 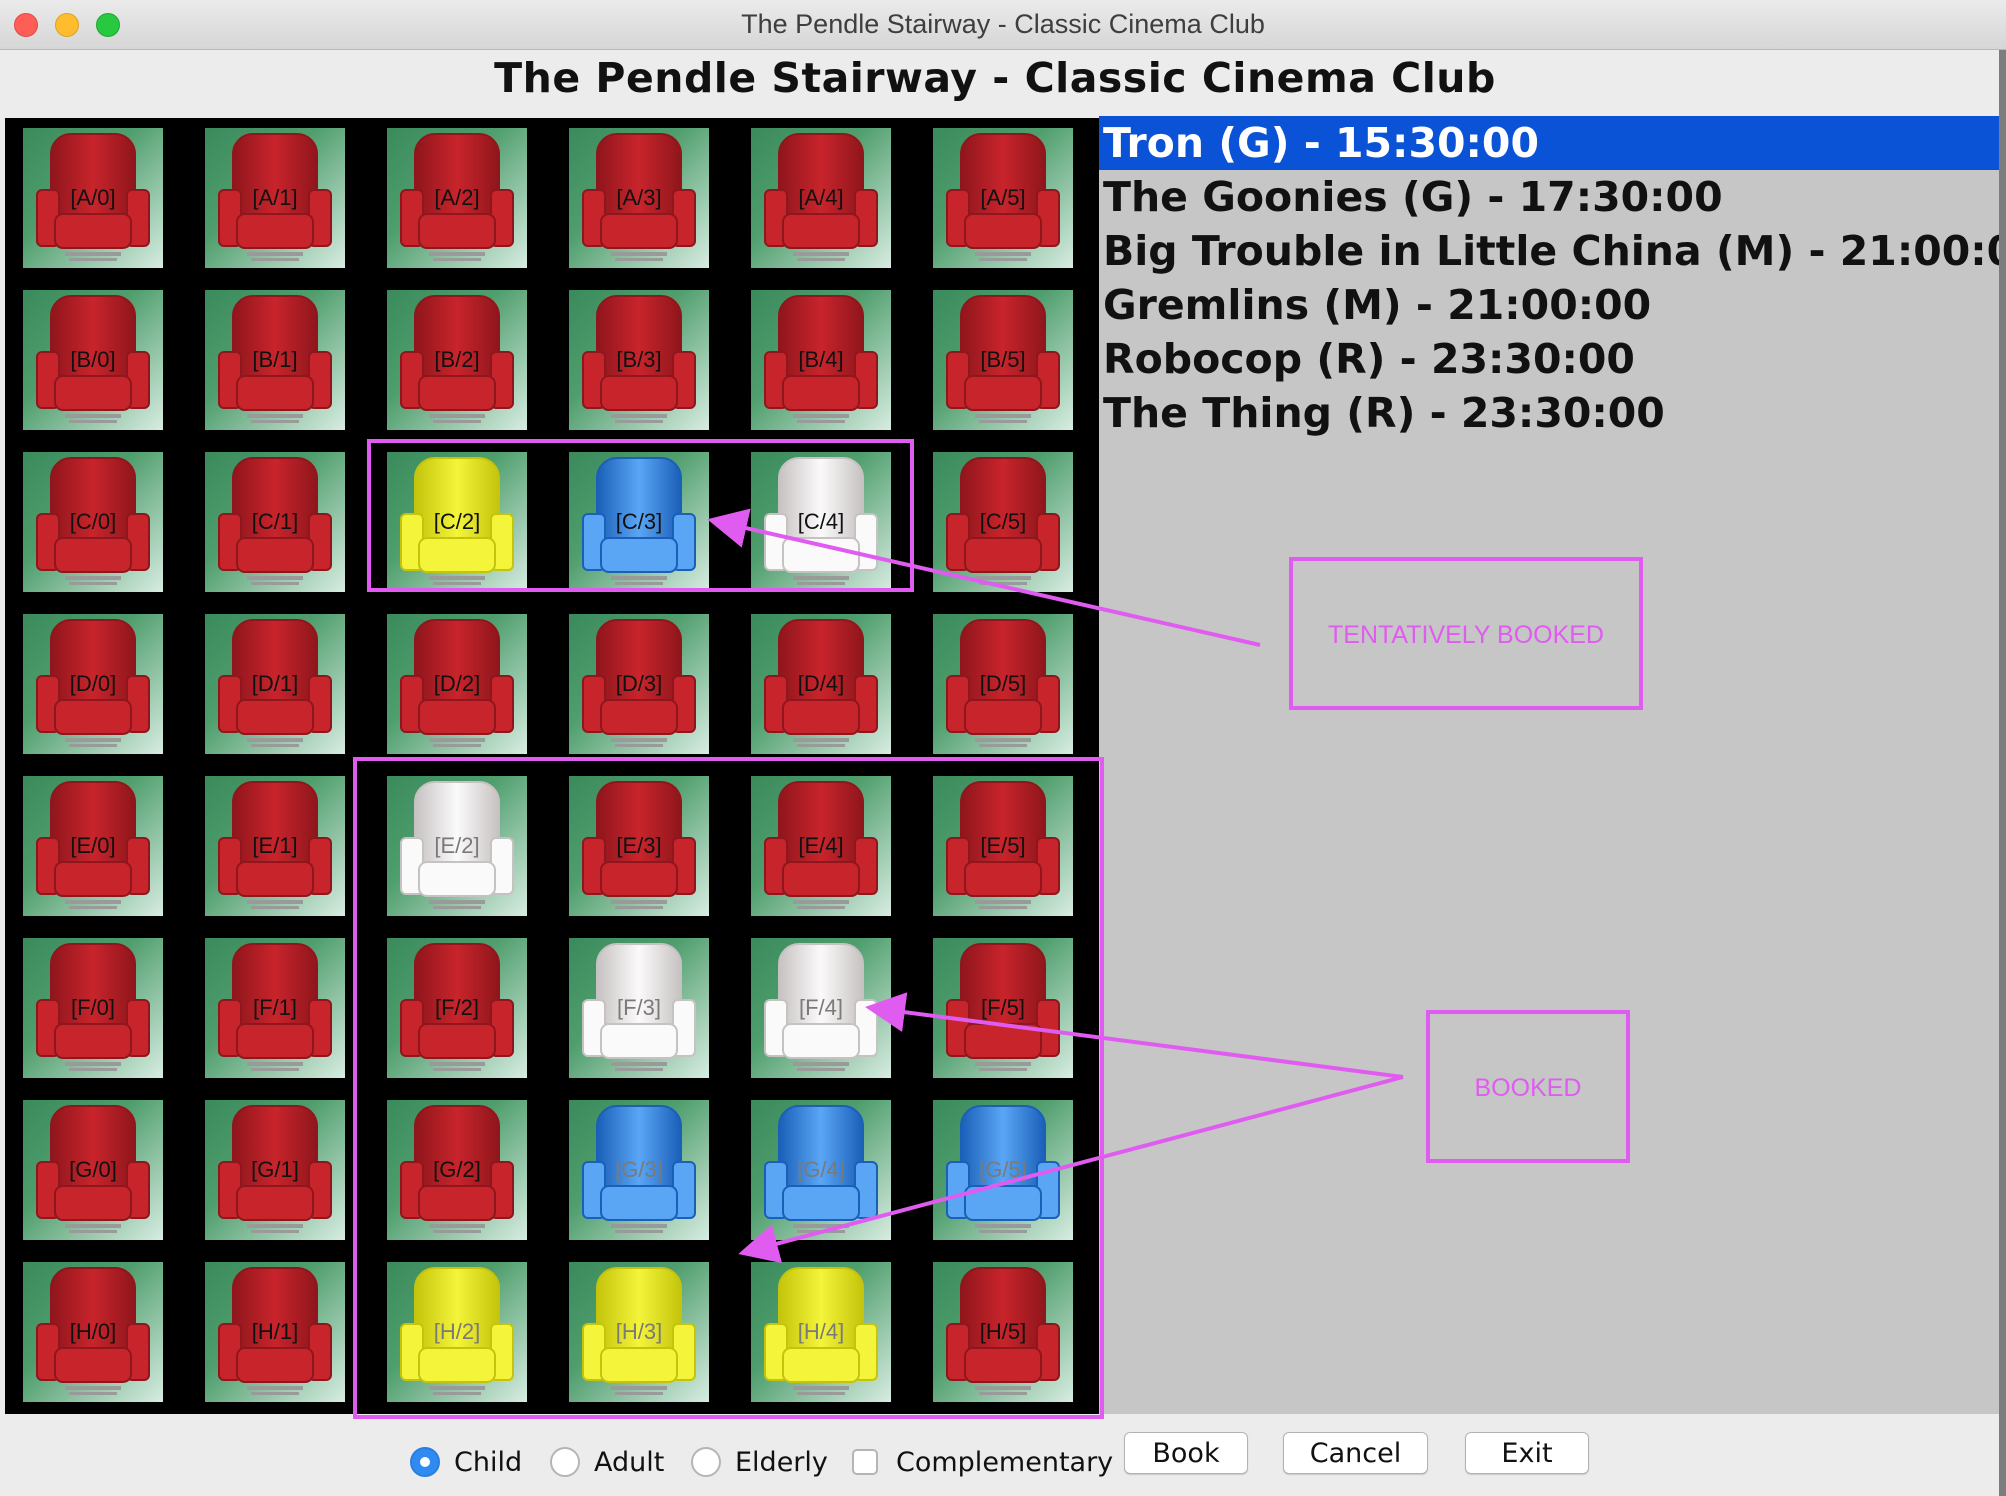 I want to click on seat-label: [H/0], so click(x=93, y=1331).